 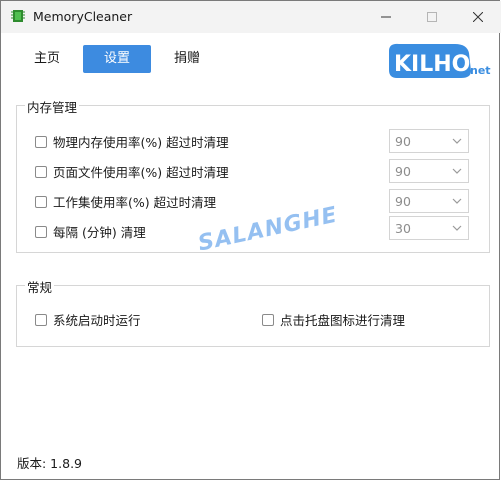 What do you see at coordinates (429, 228) in the screenshot?
I see `interval-select: 30` at bounding box center [429, 228].